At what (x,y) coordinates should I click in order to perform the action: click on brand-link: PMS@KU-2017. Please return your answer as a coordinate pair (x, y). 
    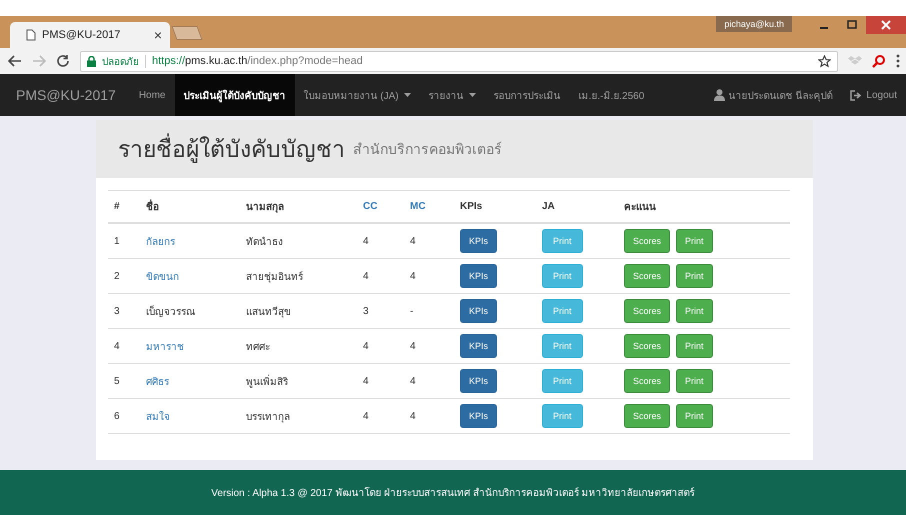
    Looking at the image, I should click on (71, 95).